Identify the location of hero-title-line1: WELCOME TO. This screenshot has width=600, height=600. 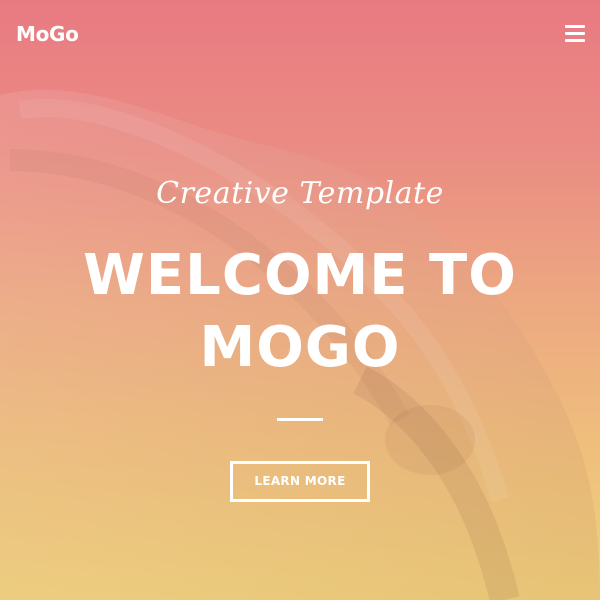
(300, 275).